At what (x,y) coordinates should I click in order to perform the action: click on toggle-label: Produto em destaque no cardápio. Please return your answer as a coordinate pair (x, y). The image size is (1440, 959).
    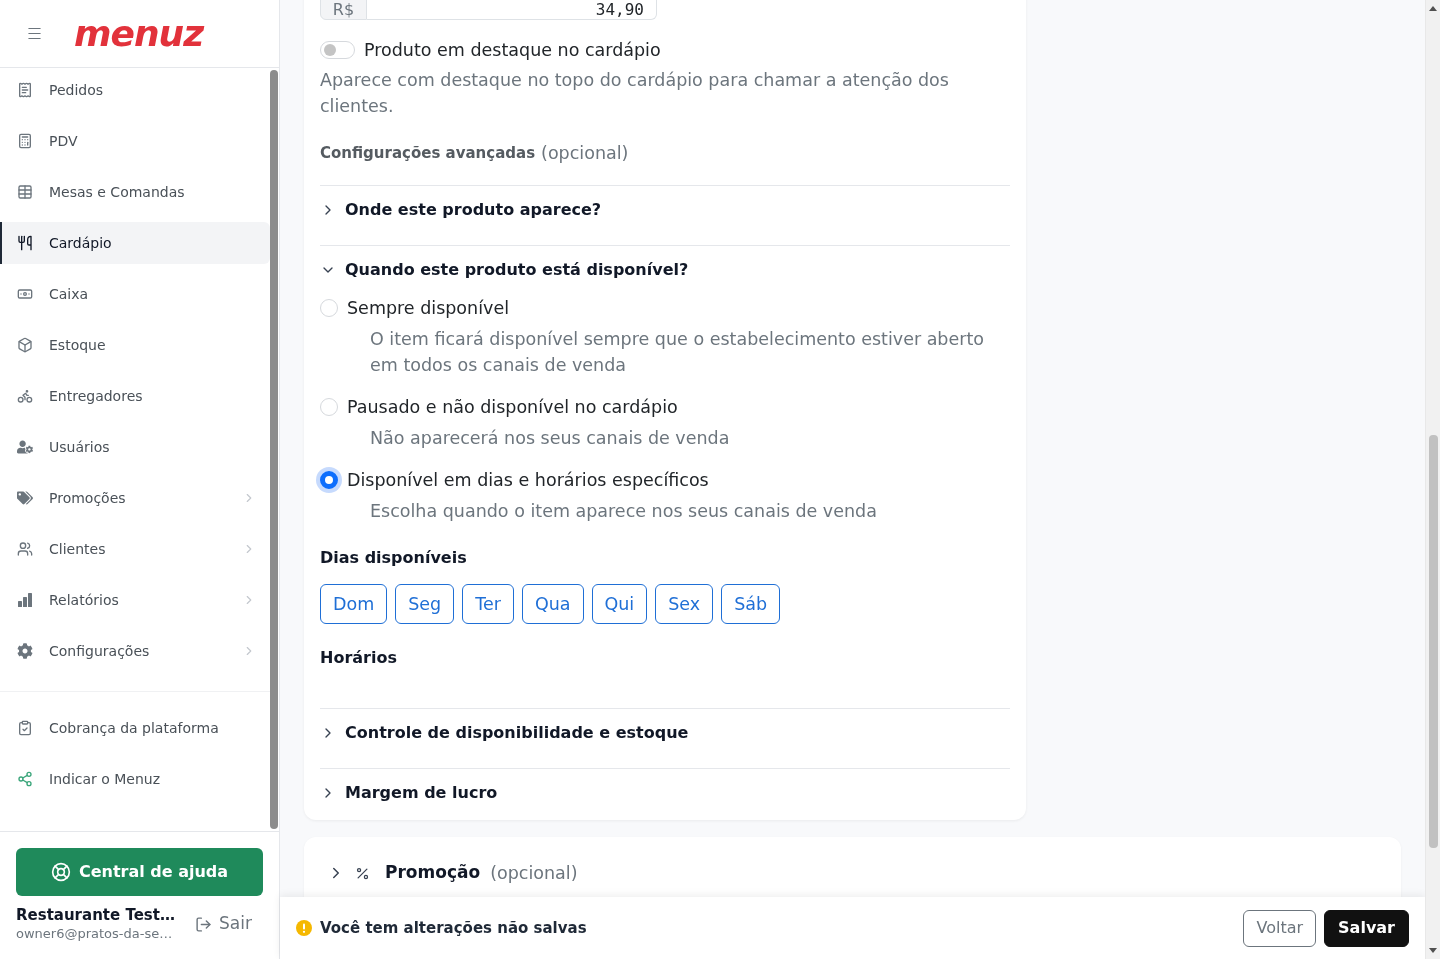
    Looking at the image, I should click on (512, 50).